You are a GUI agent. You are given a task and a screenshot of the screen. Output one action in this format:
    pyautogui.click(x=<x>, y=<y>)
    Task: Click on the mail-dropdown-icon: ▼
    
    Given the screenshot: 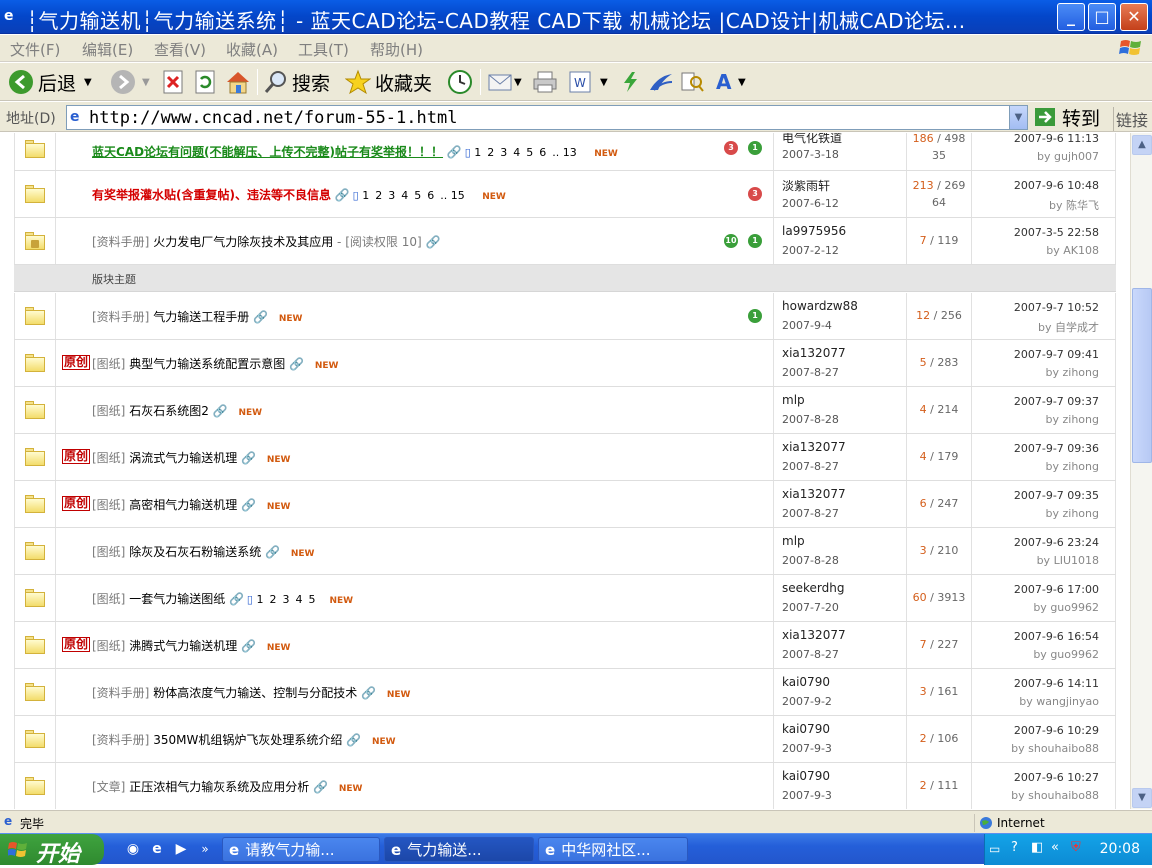 What is the action you would take?
    pyautogui.click(x=518, y=82)
    